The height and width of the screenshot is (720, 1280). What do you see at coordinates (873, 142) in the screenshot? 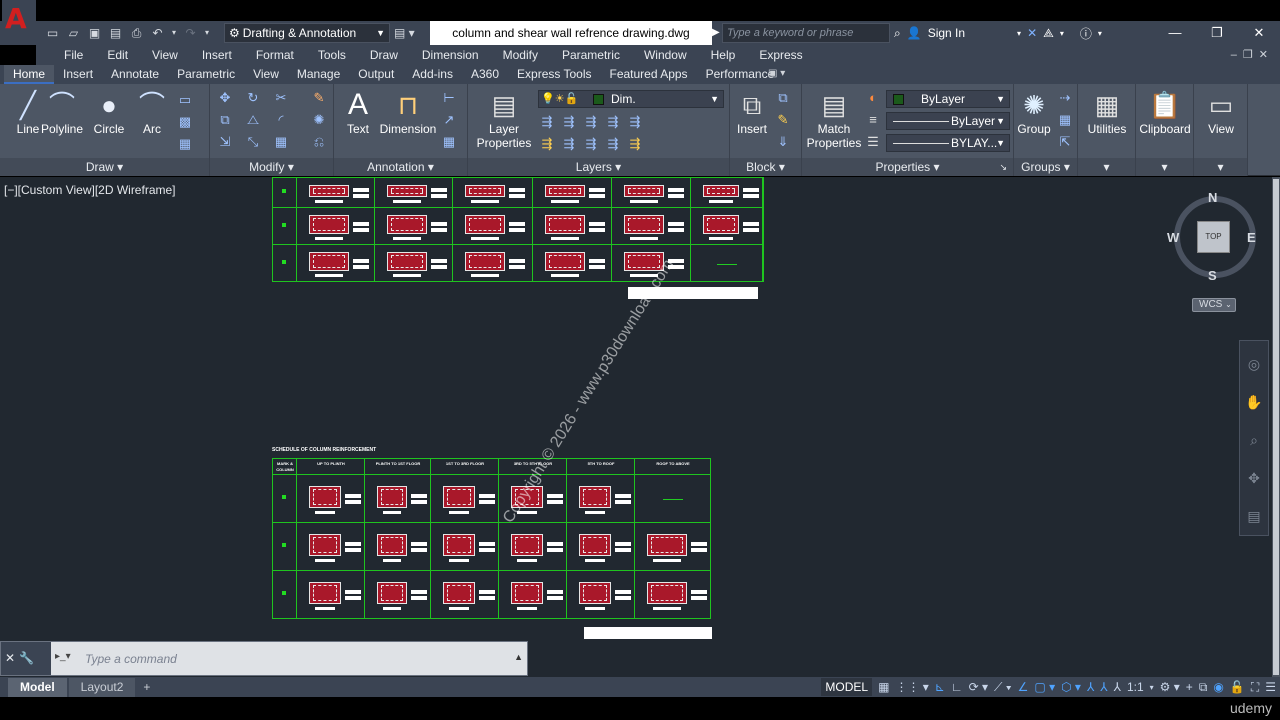
I see `lineweight-icon: ☰` at bounding box center [873, 142].